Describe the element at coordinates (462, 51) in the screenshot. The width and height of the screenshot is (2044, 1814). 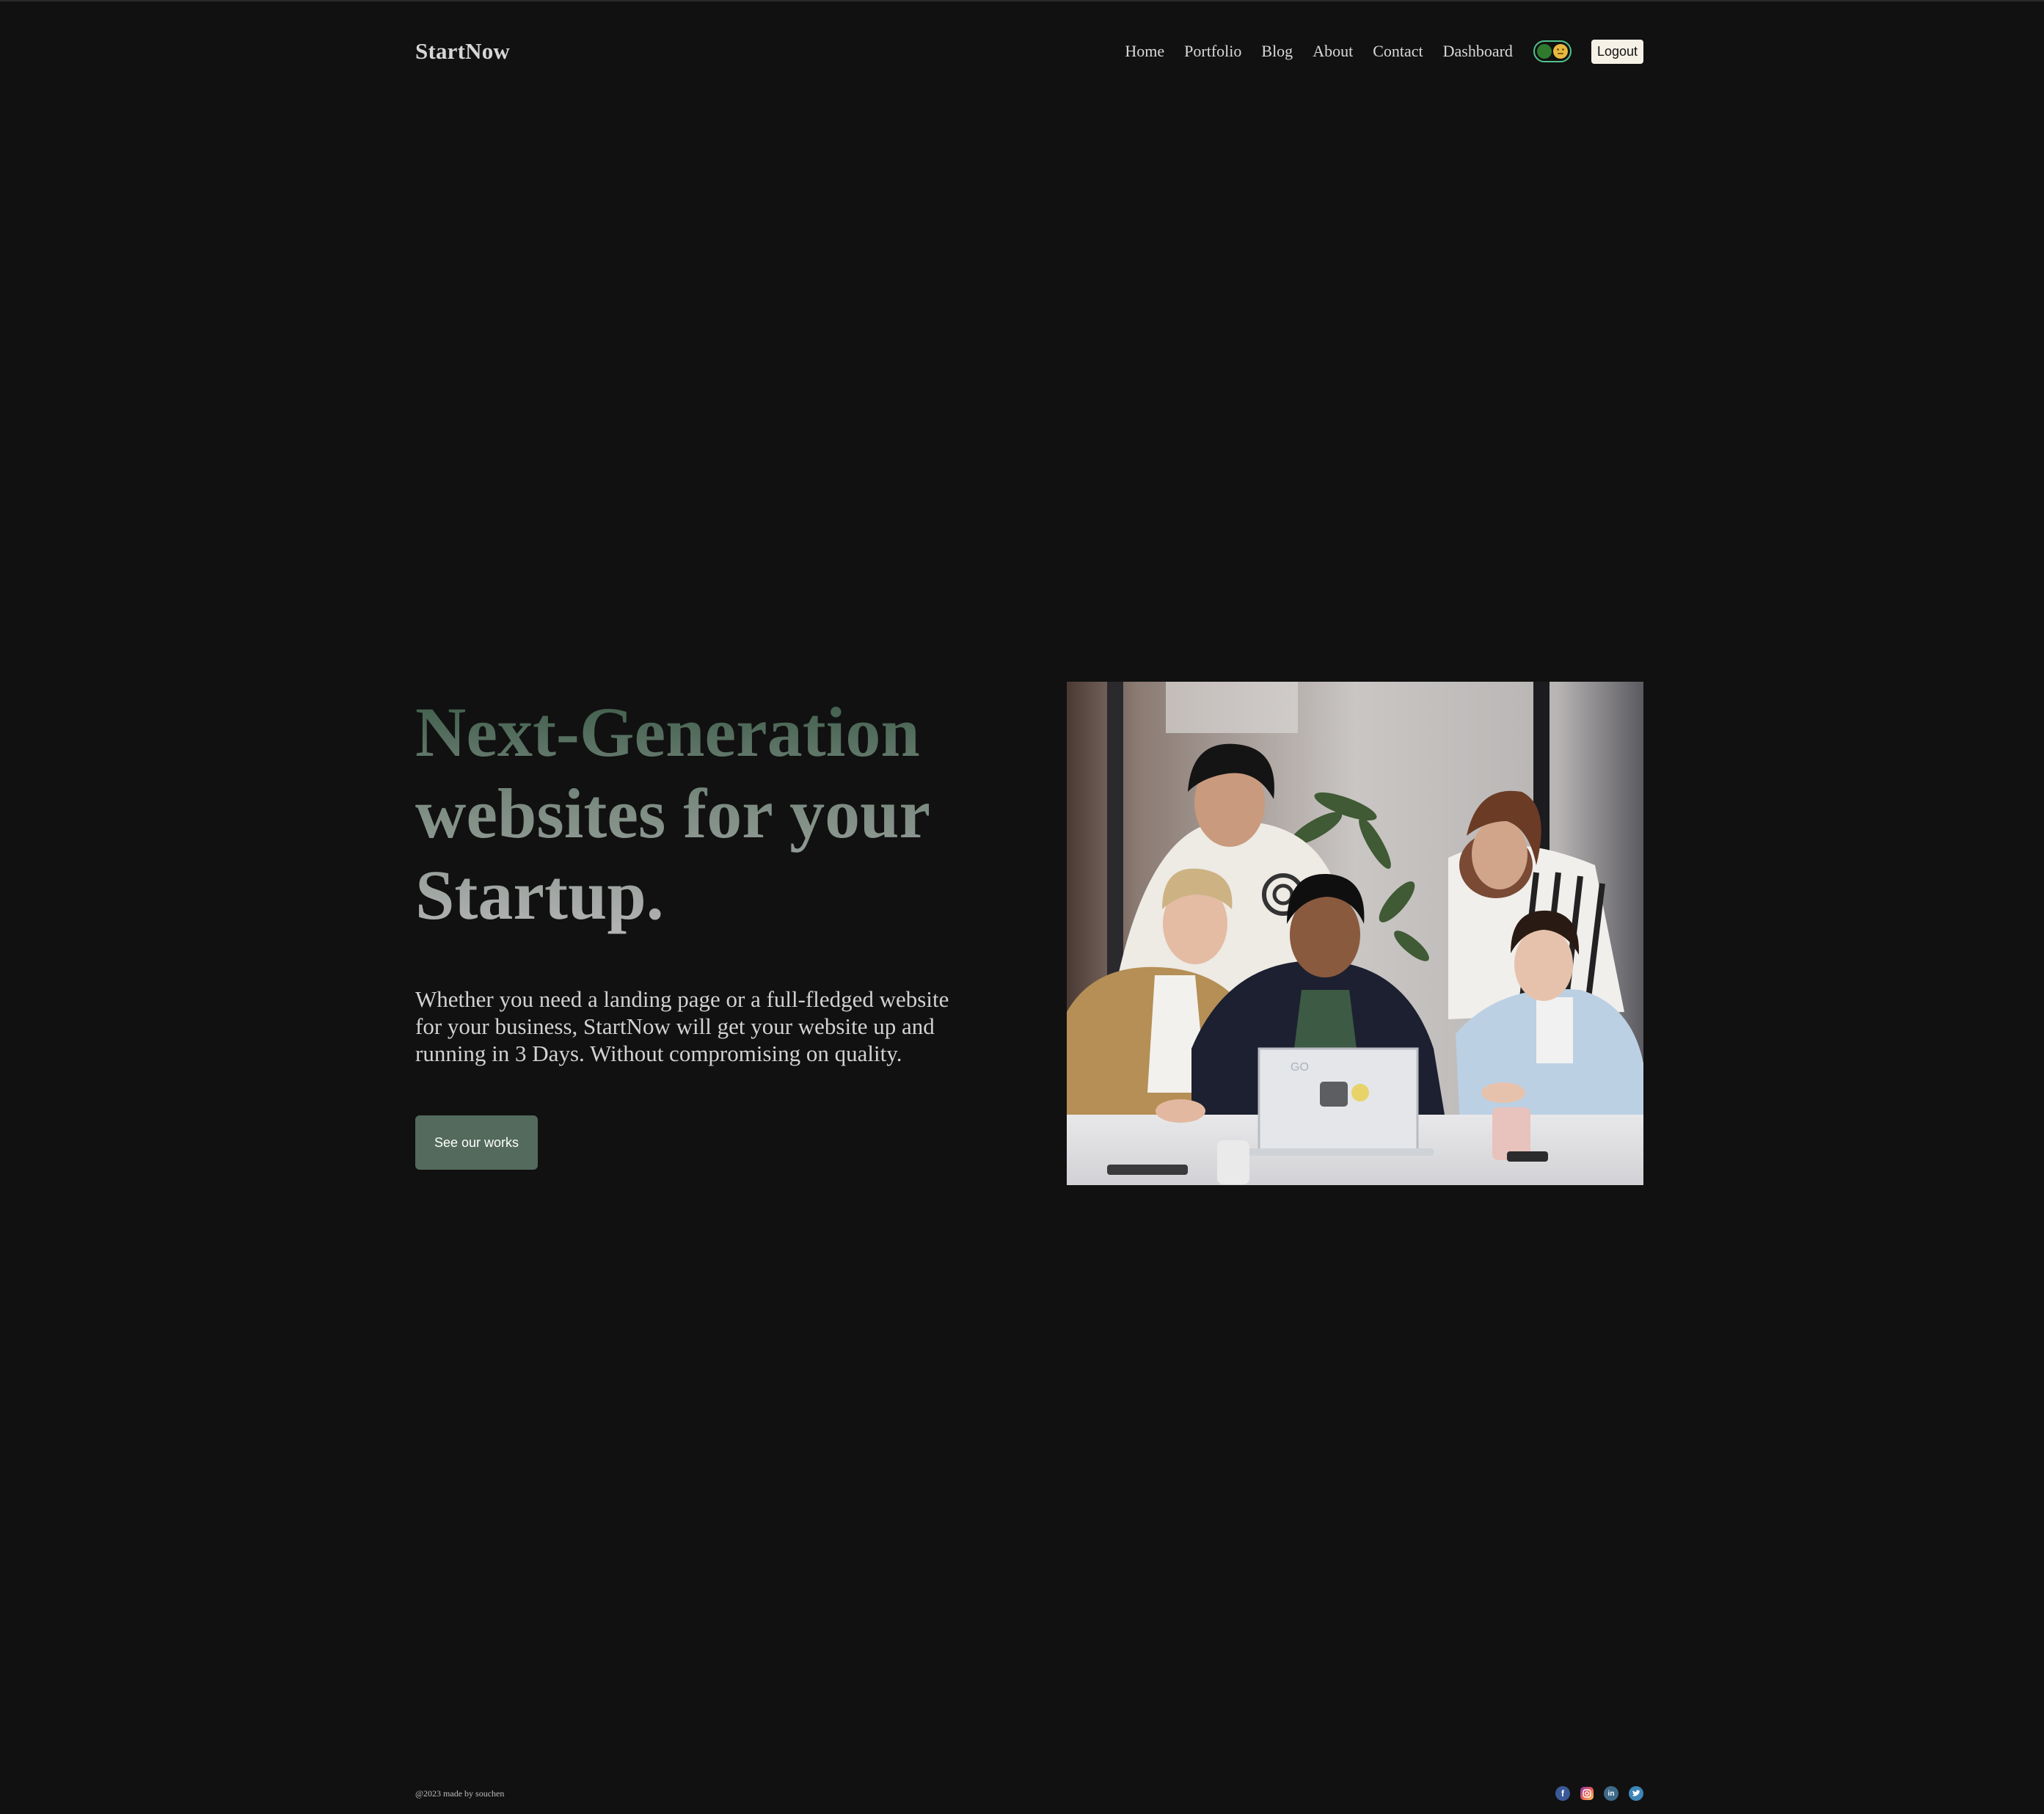
I see `site-logo: StartNow` at that location.